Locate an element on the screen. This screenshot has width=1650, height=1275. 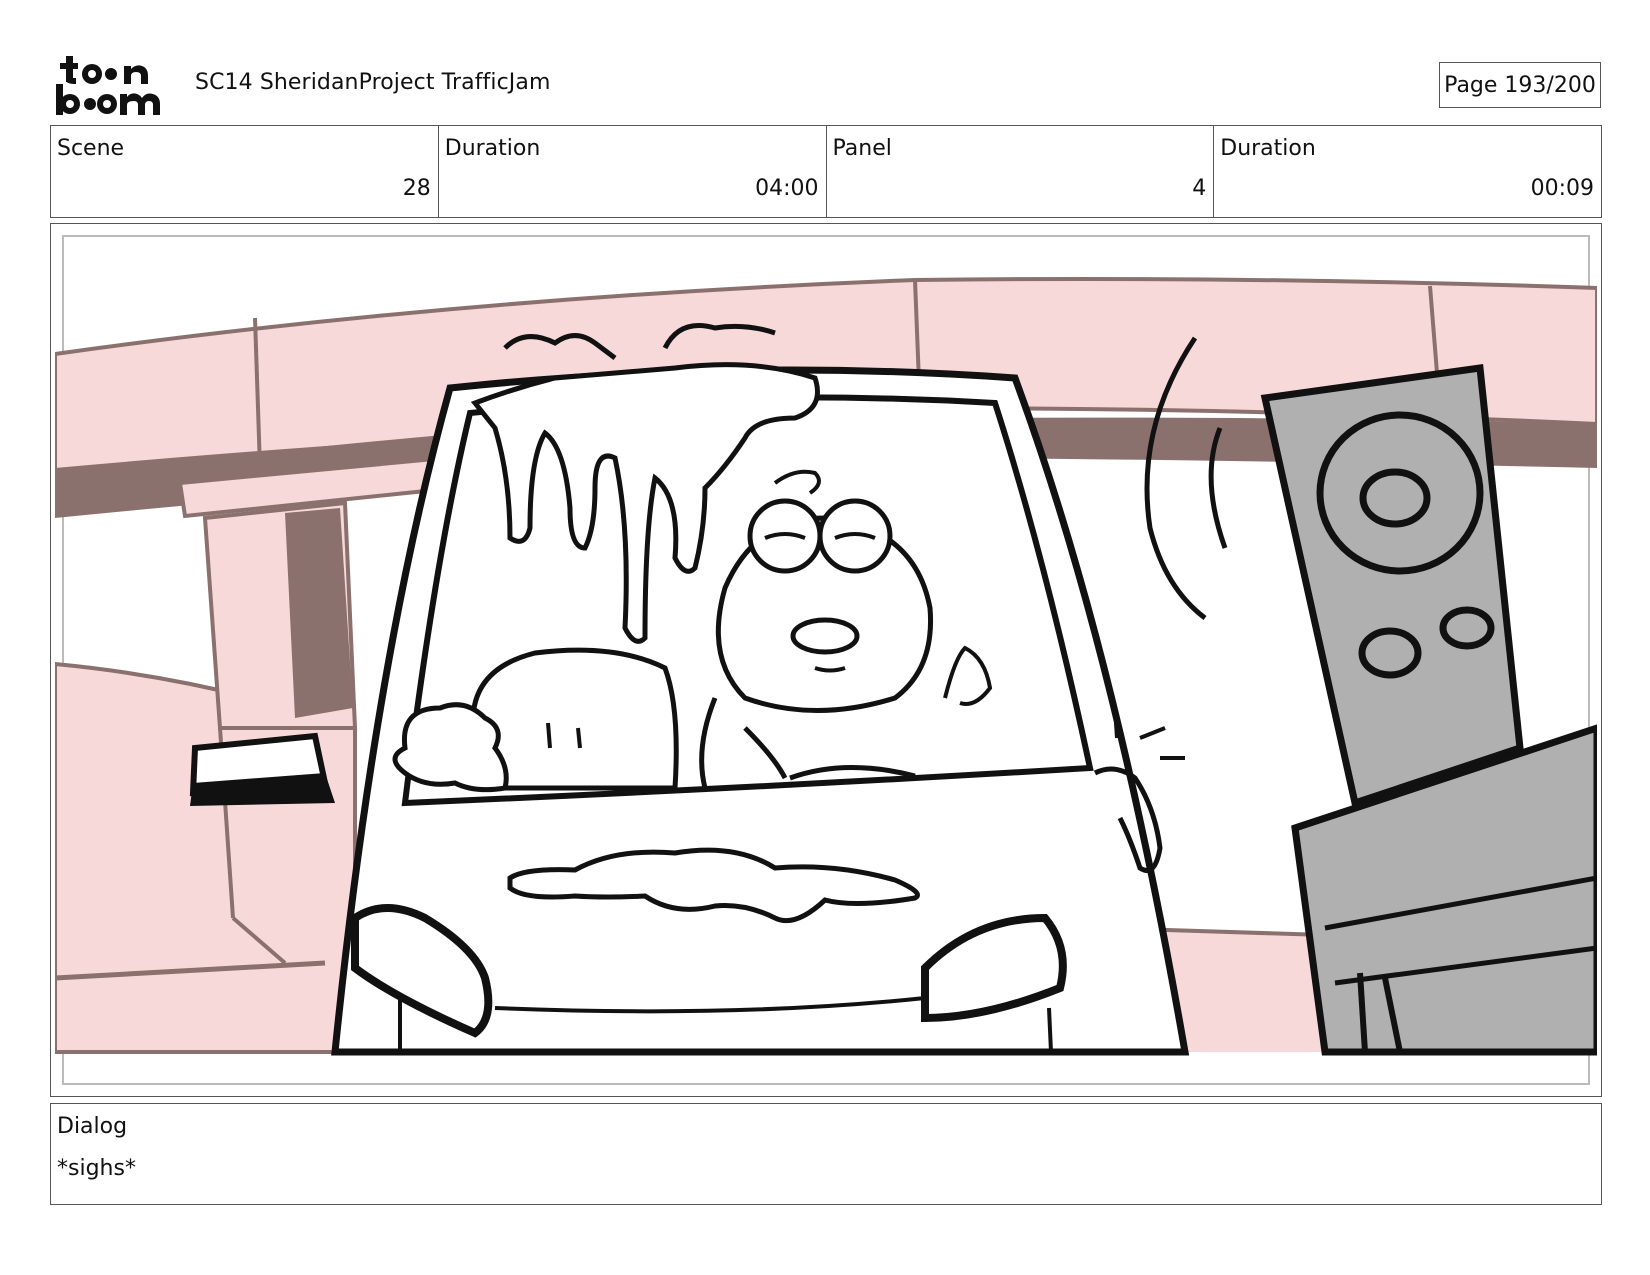
toon-boom-logo is located at coordinates (108, 85).